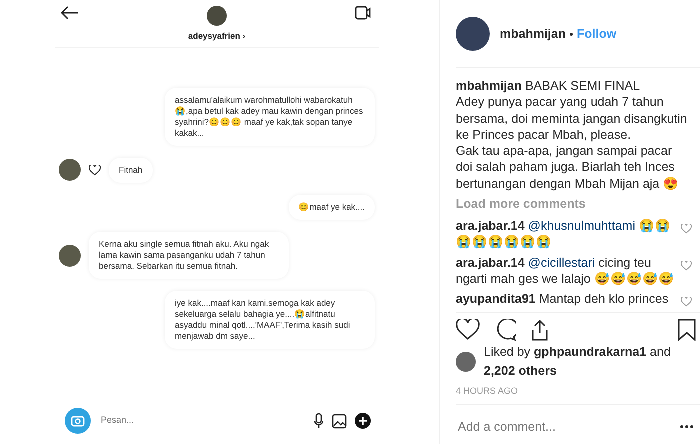  What do you see at coordinates (70, 13) in the screenshot?
I see `back-arrow-icon` at bounding box center [70, 13].